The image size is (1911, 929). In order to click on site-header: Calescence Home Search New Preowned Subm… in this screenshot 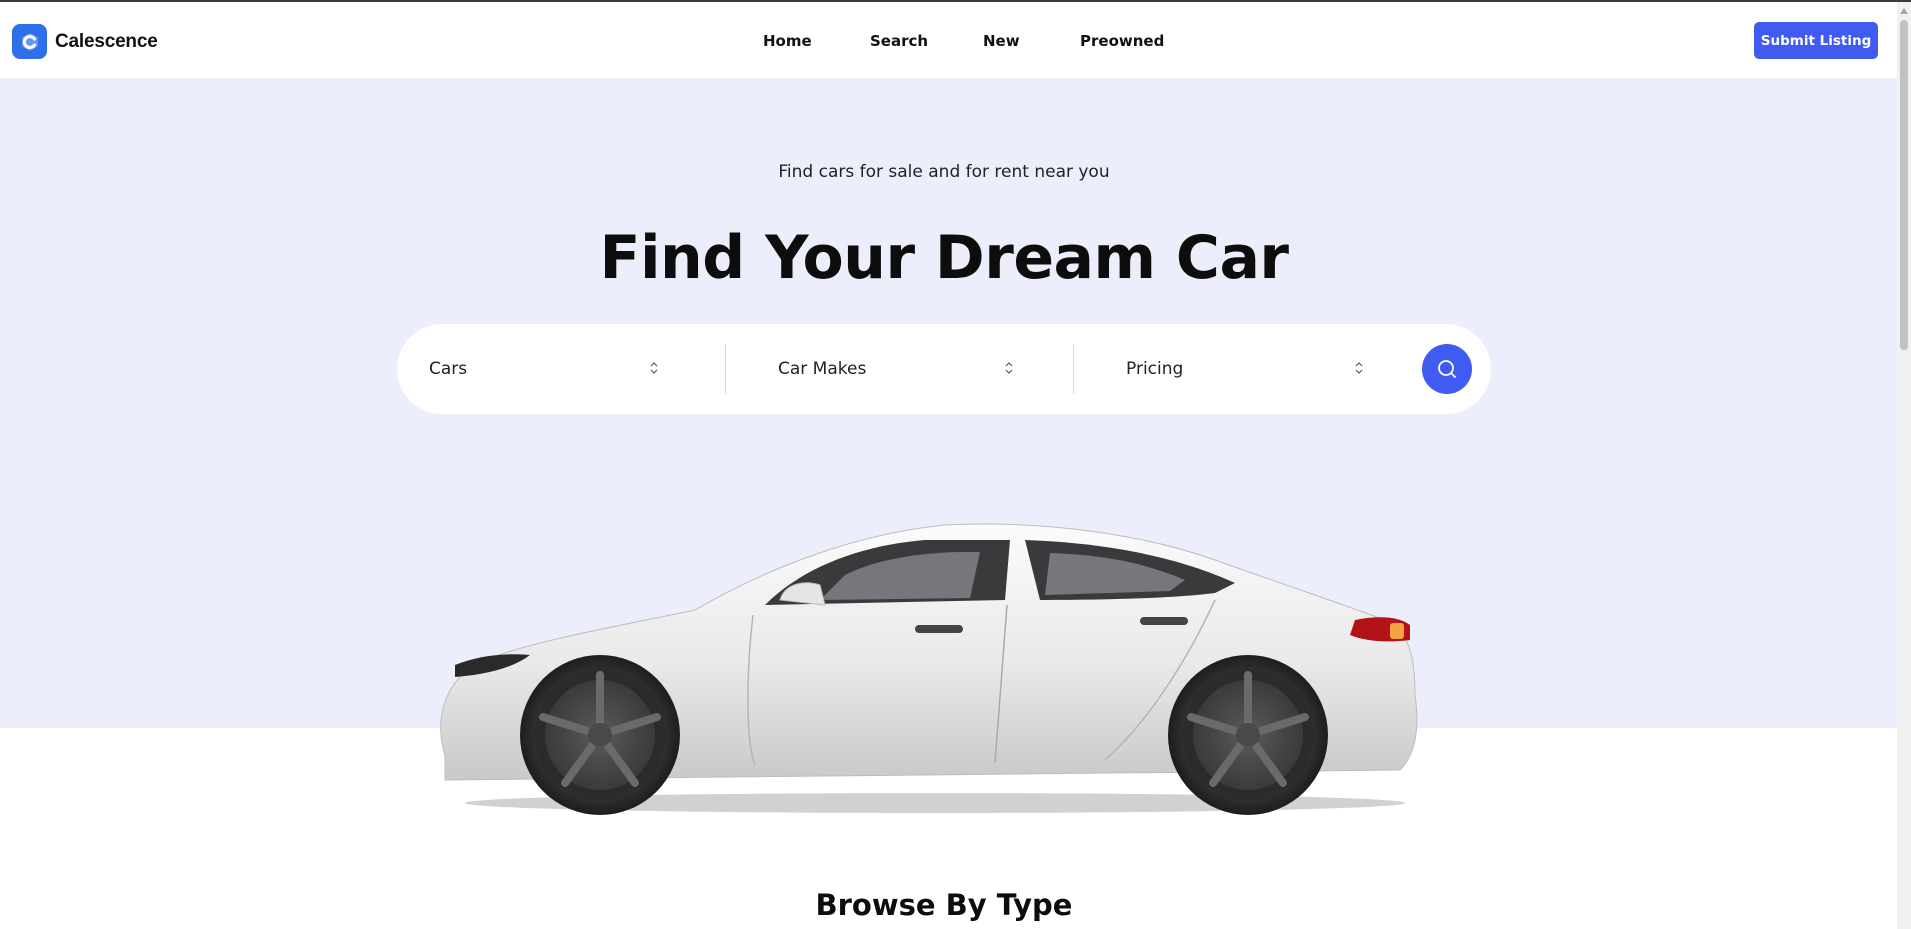, I will do `click(948, 40)`.